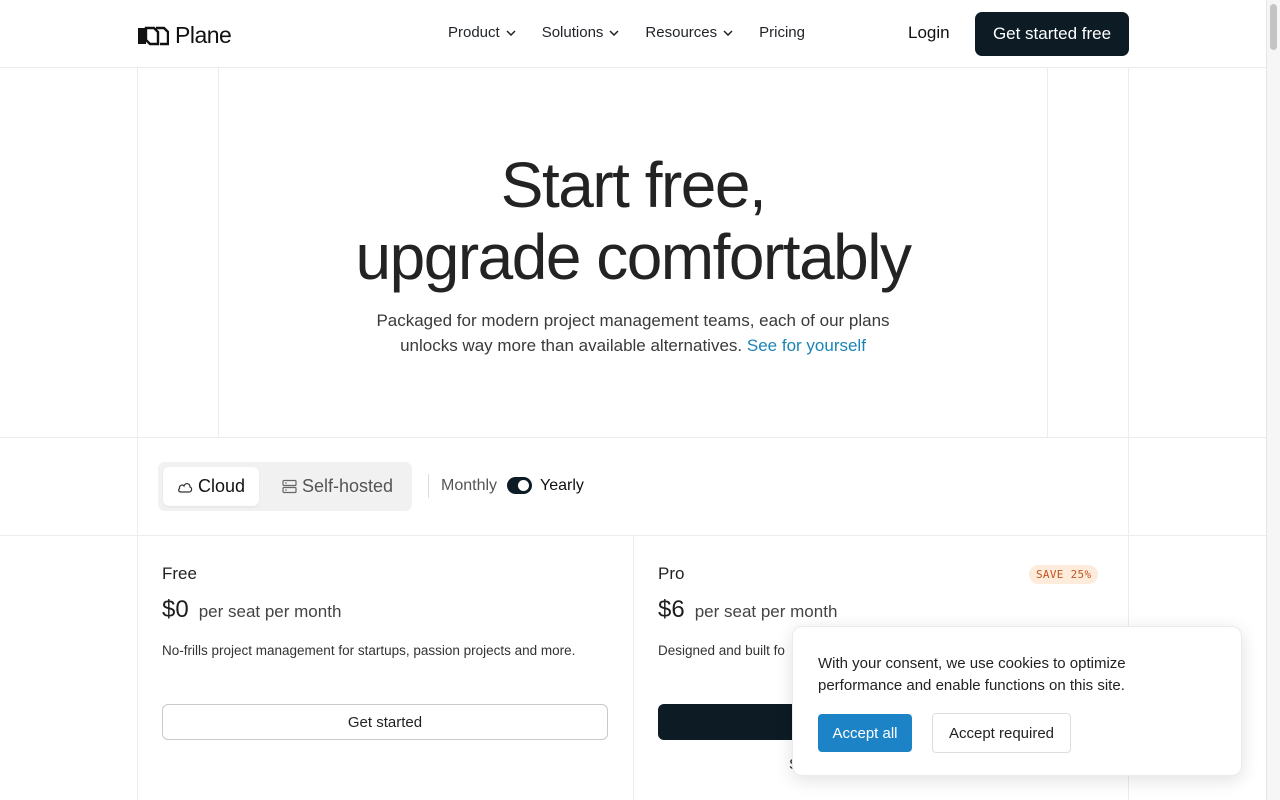 The height and width of the screenshot is (800, 1280). Describe the element at coordinates (1001, 733) in the screenshot. I see `accept-required-button: Accept required` at that location.